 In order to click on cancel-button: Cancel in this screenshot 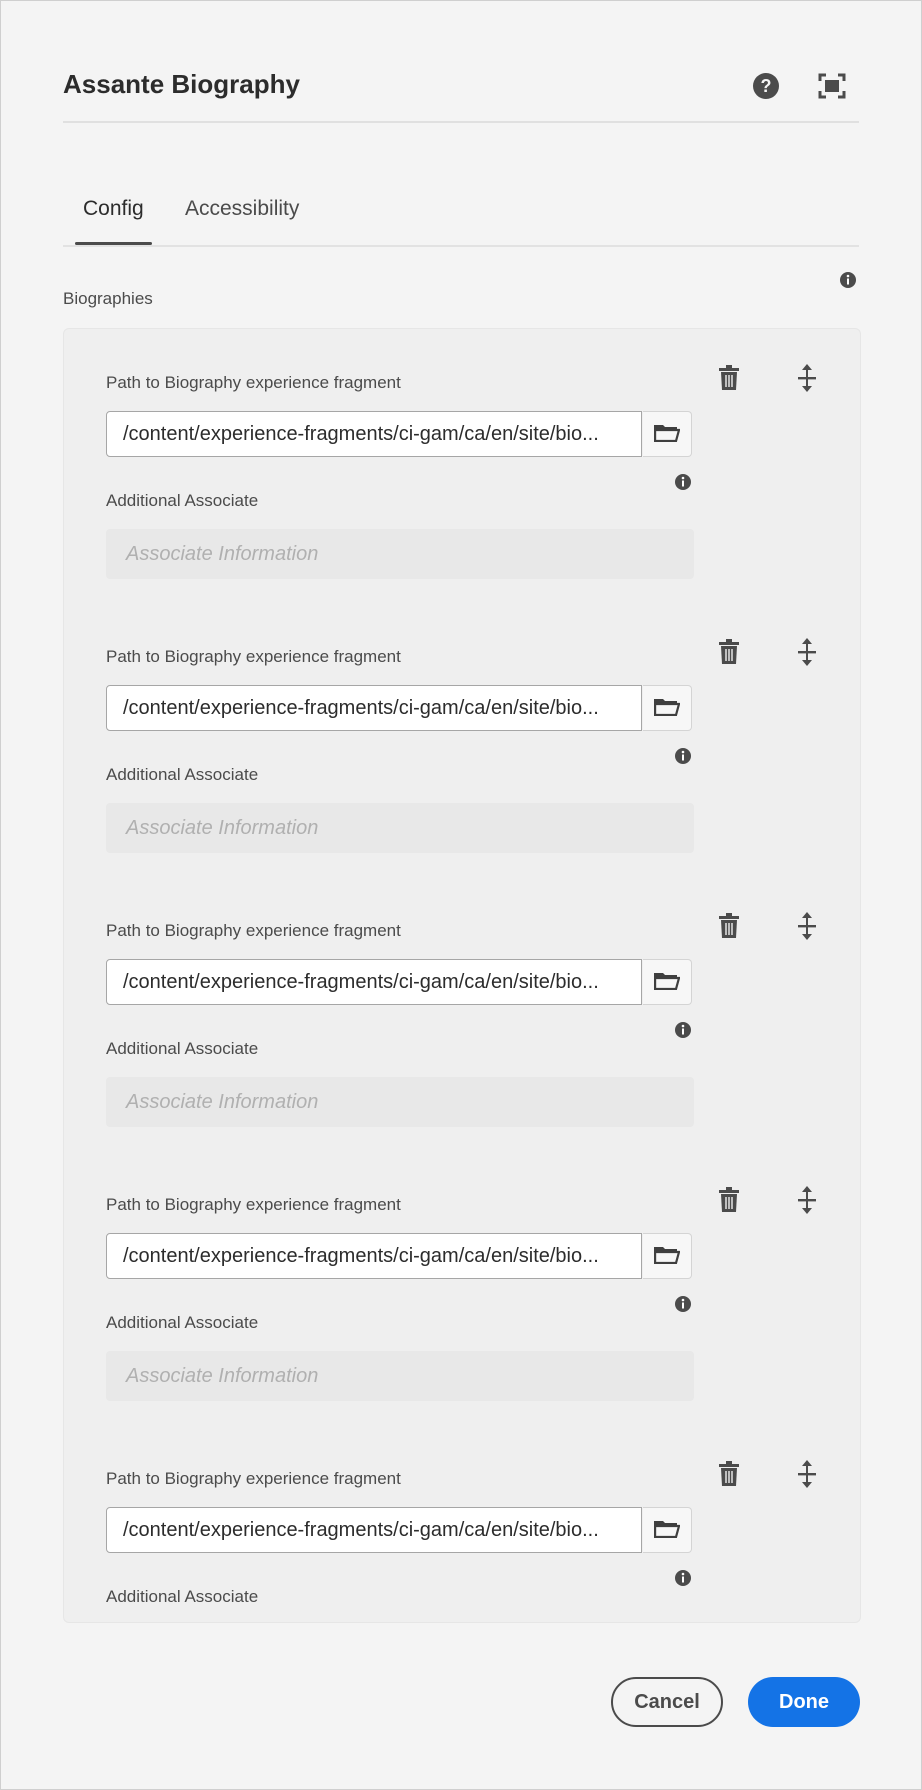, I will do `click(667, 1702)`.